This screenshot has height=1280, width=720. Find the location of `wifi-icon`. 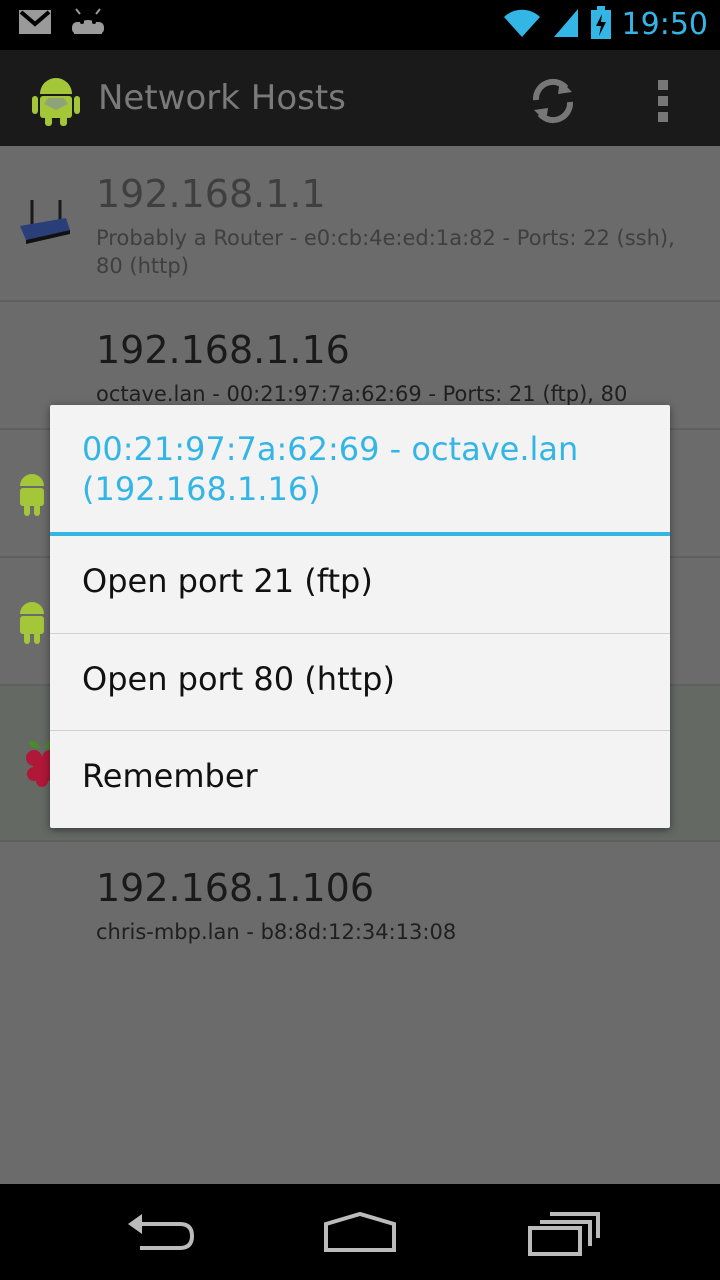

wifi-icon is located at coordinates (522, 25).